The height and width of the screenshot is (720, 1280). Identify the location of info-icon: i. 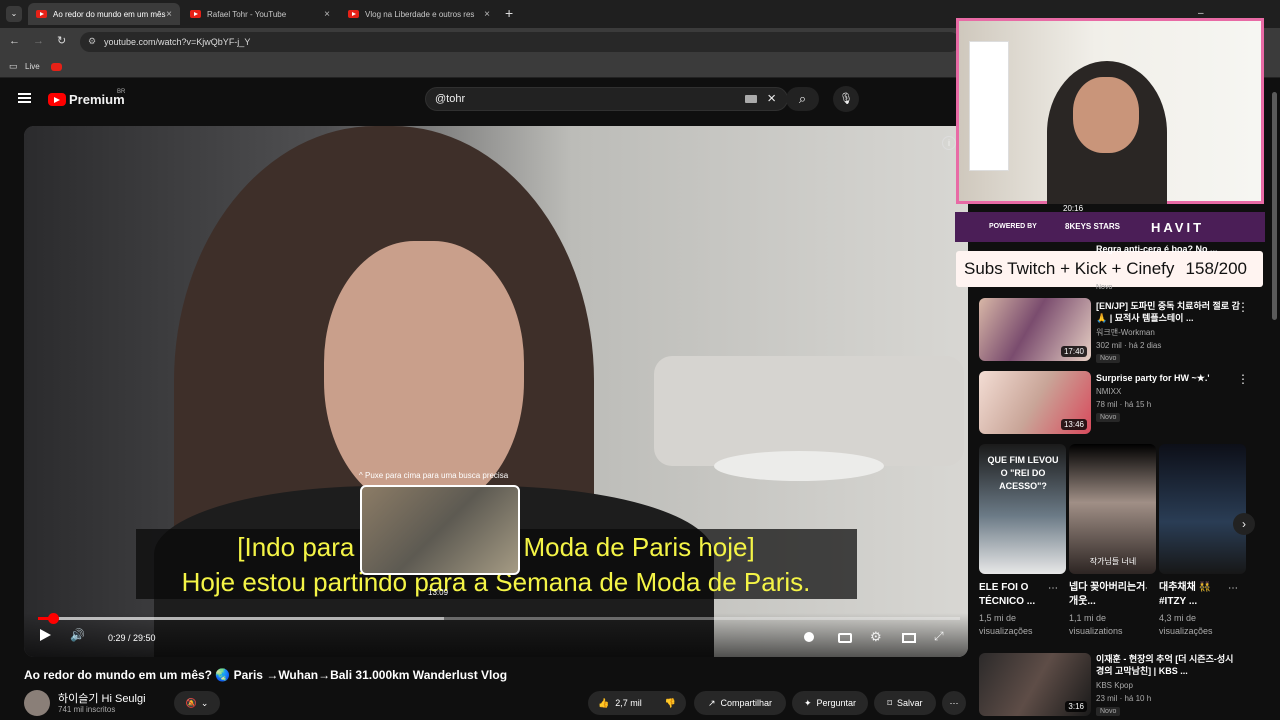
(949, 143).